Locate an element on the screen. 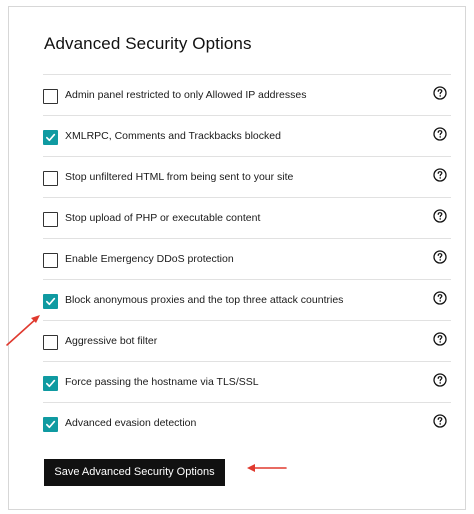 This screenshot has width=474, height=514. checkbox-tls-hostname is located at coordinates (50, 383).